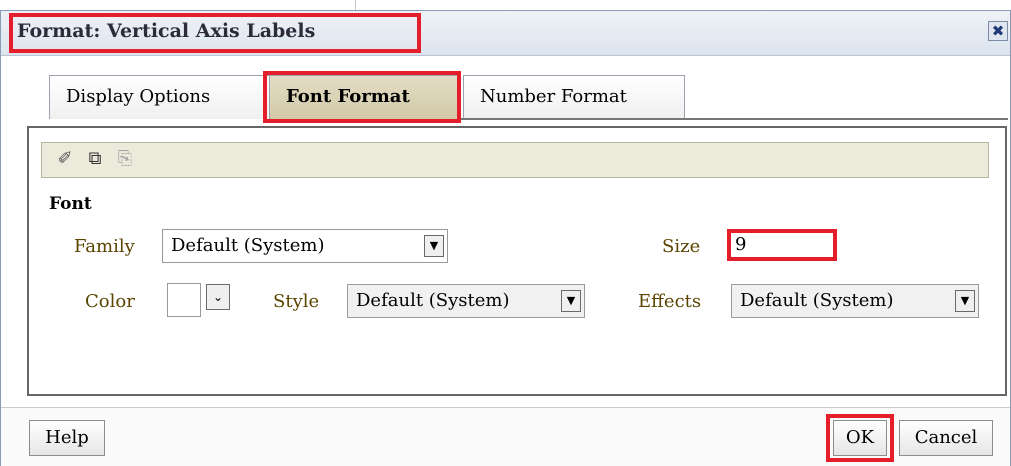  What do you see at coordinates (670, 301) in the screenshot?
I see `effects-label: Effects` at bounding box center [670, 301].